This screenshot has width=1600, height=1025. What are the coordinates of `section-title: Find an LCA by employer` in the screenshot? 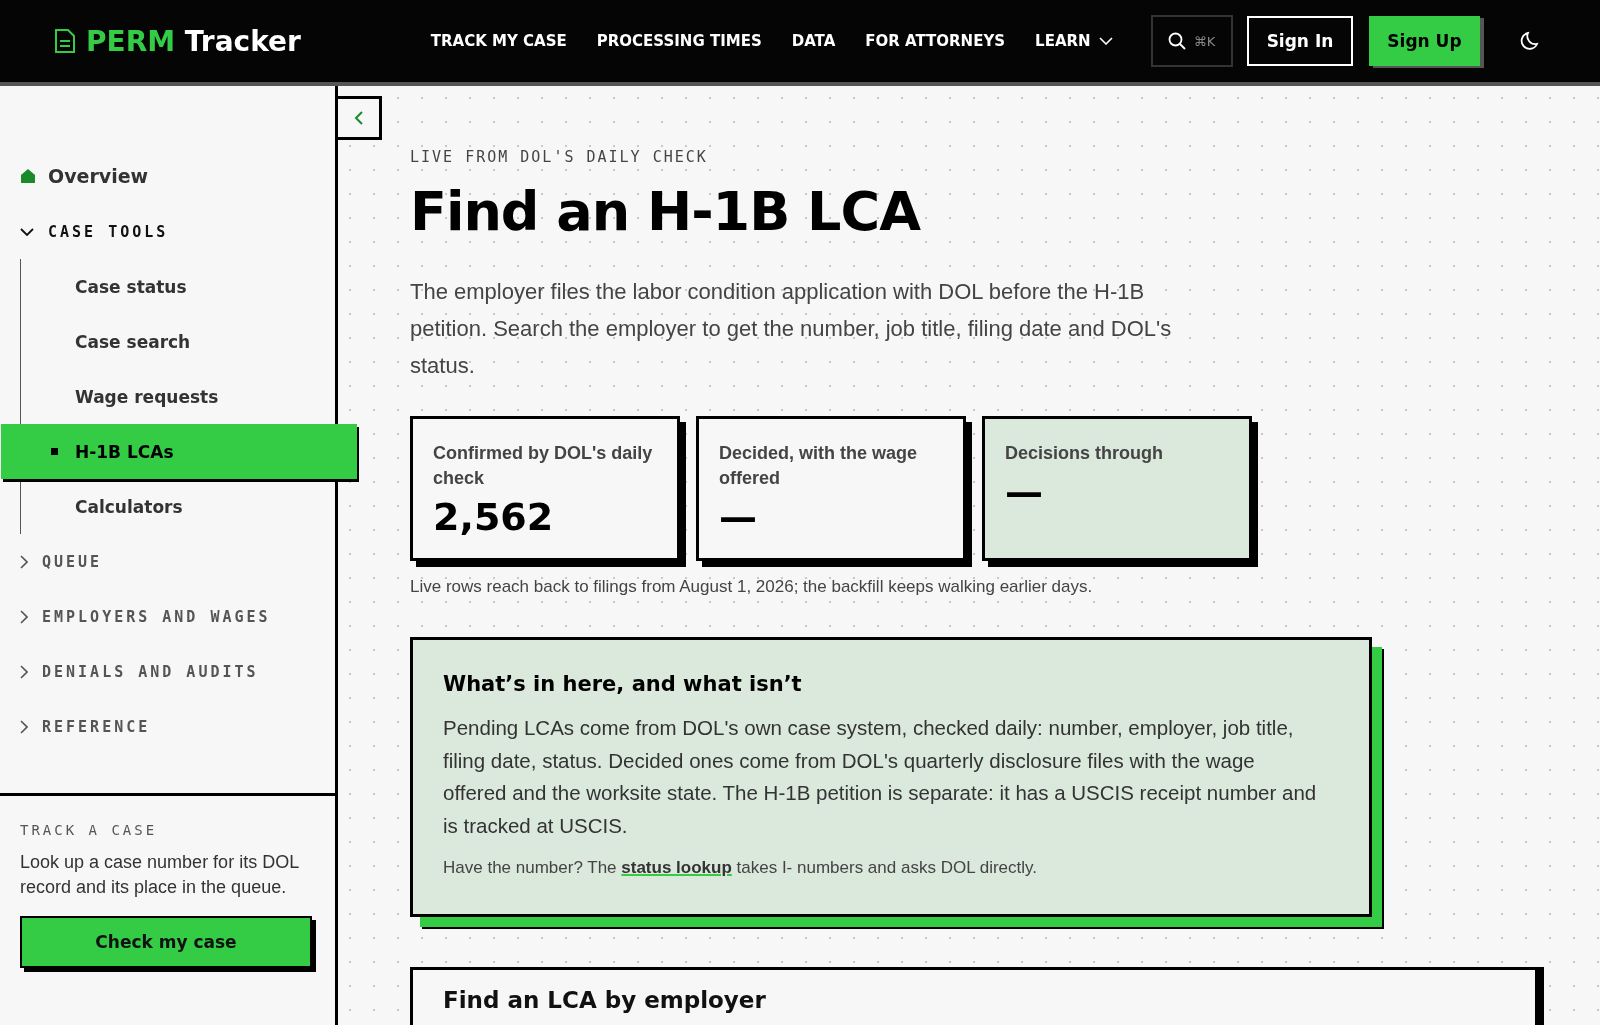 It's located at (605, 1000).